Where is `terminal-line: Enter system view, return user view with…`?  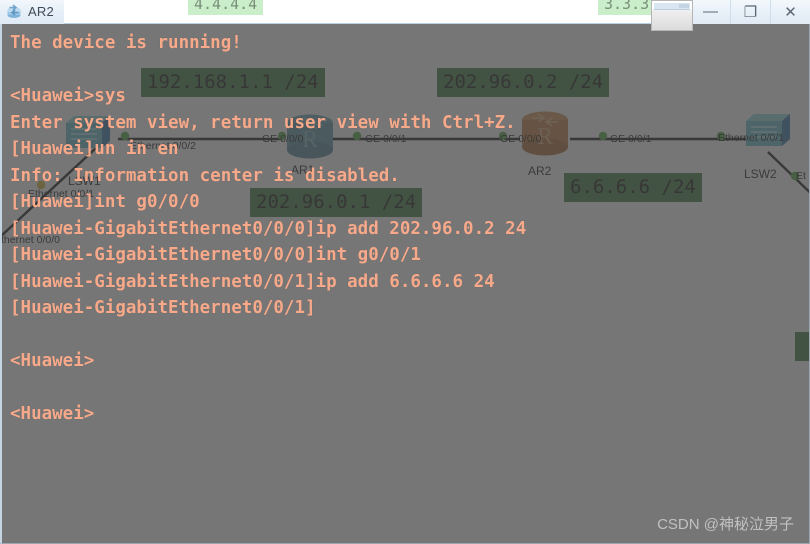
terminal-line: Enter system view, return user view with… is located at coordinates (263, 122).